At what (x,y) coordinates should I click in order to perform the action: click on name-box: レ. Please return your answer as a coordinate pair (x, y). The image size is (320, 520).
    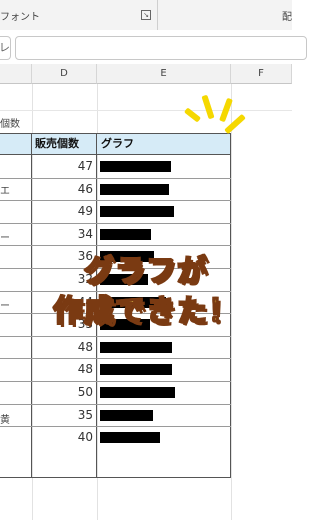
    Looking at the image, I should click on (5, 48).